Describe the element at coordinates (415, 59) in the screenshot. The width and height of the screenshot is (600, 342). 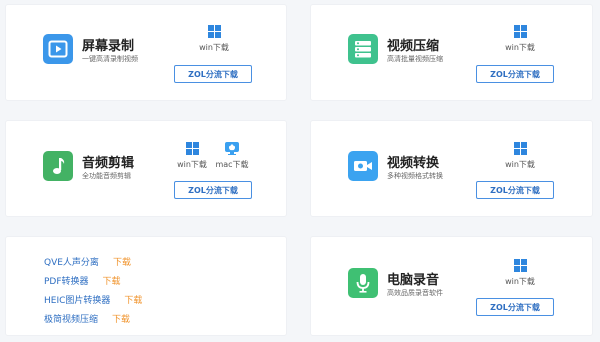
I see `app-description: 高清批量视频压缩` at that location.